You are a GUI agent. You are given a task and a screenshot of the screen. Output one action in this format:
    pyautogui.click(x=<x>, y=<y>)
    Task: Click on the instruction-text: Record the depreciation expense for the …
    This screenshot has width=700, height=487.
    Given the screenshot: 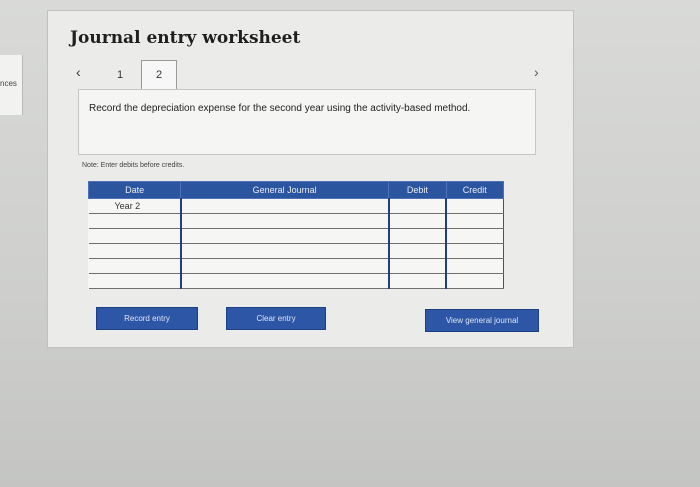 What is the action you would take?
    pyautogui.click(x=280, y=108)
    